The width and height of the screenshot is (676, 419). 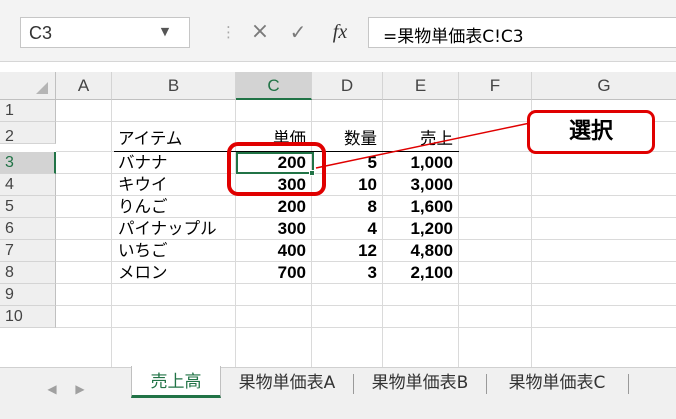 What do you see at coordinates (591, 132) in the screenshot?
I see `callout-label: 選択` at bounding box center [591, 132].